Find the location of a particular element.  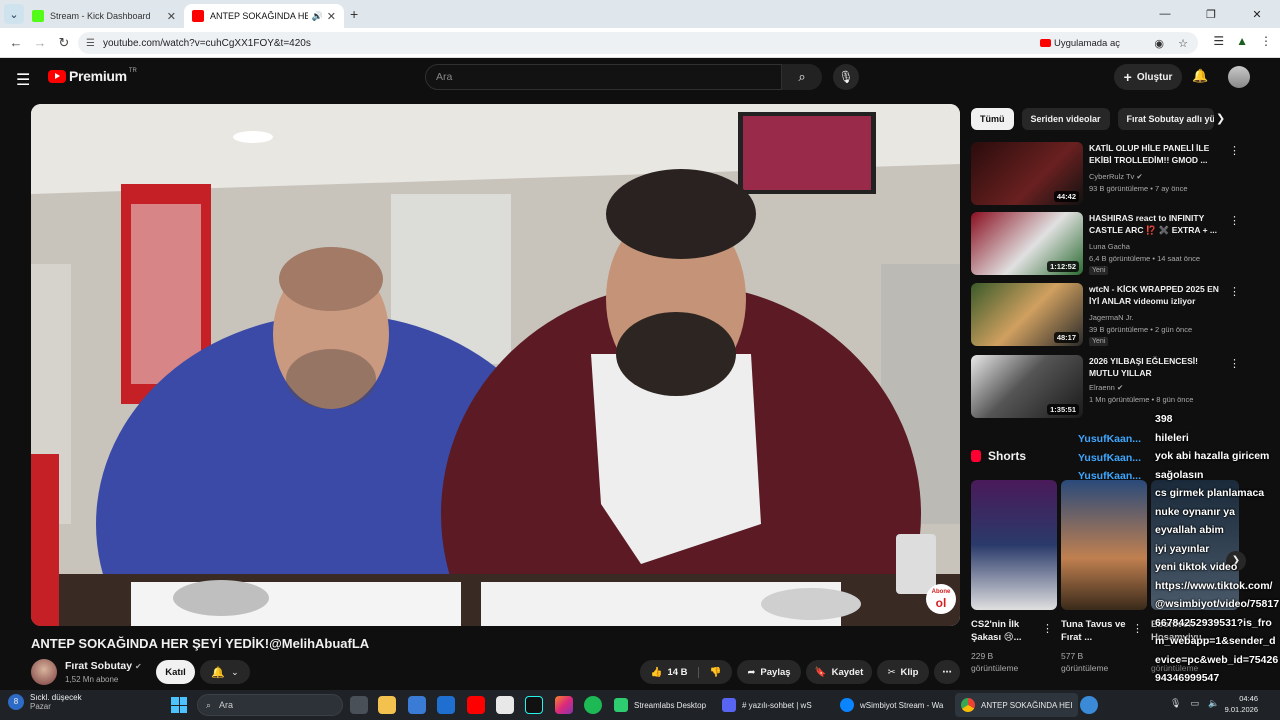

channel-avatar is located at coordinates (44, 672).